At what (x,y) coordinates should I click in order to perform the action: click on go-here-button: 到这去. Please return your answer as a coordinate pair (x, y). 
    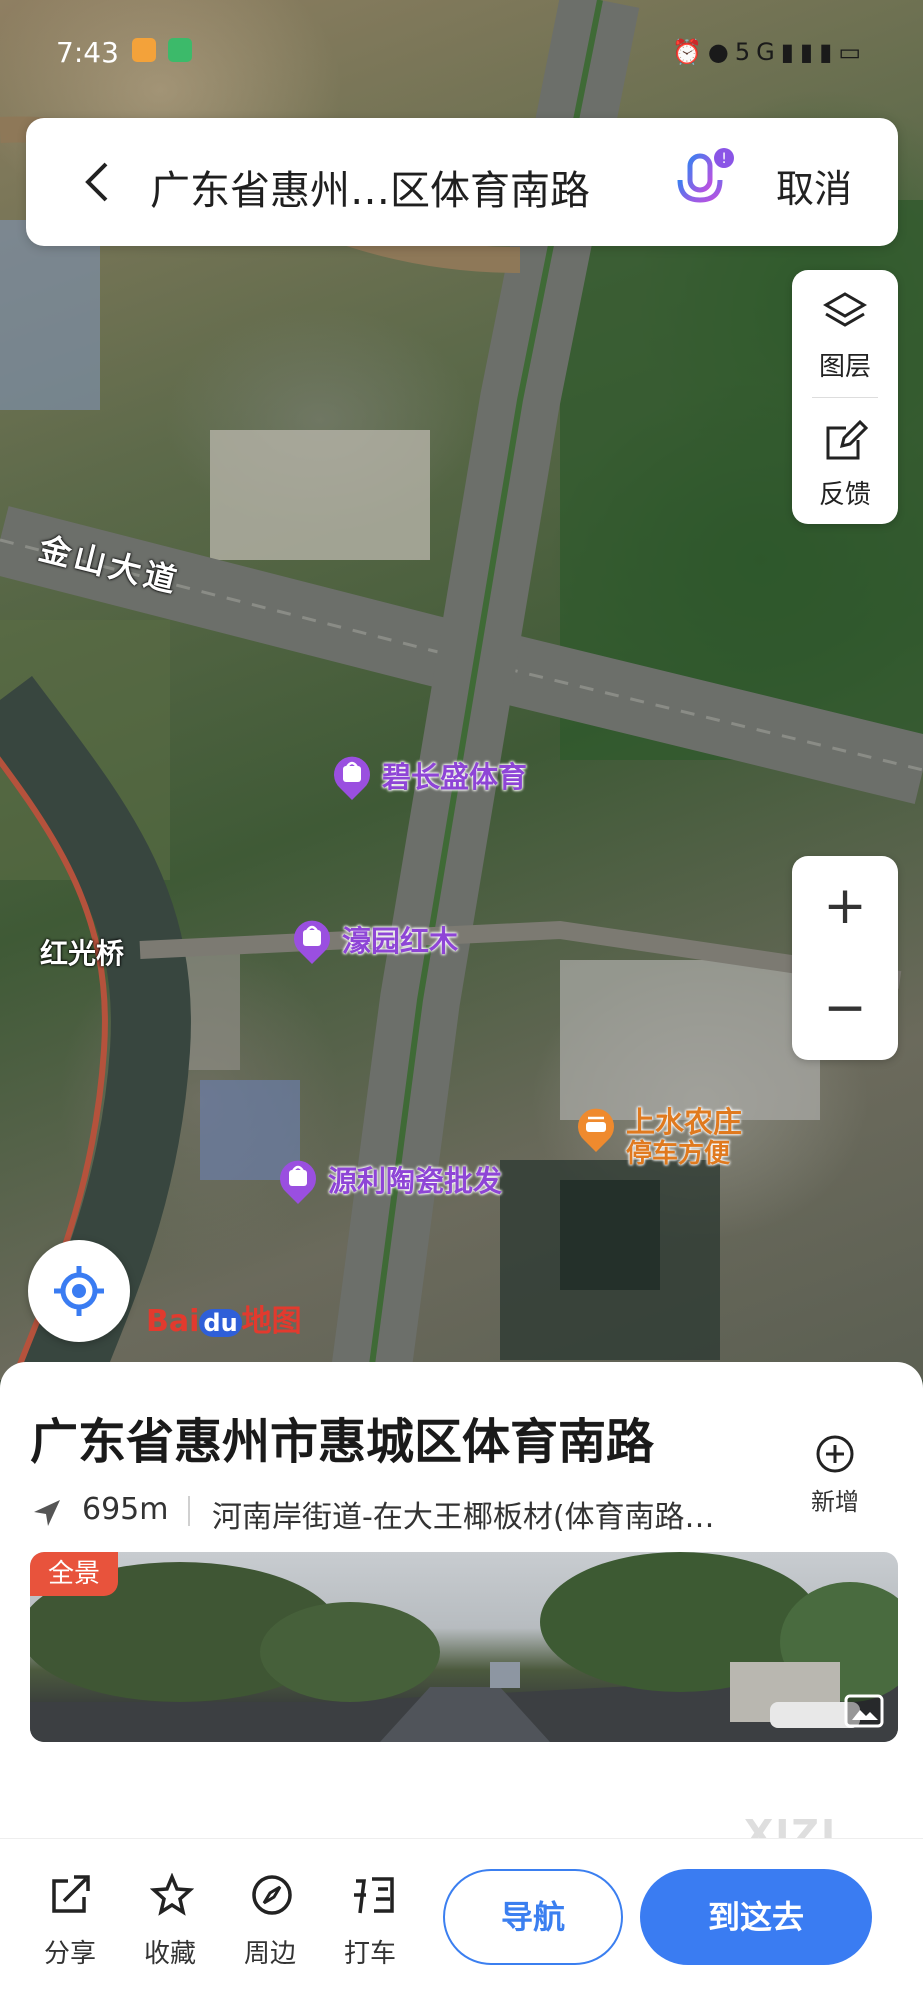
    Looking at the image, I should click on (756, 1917).